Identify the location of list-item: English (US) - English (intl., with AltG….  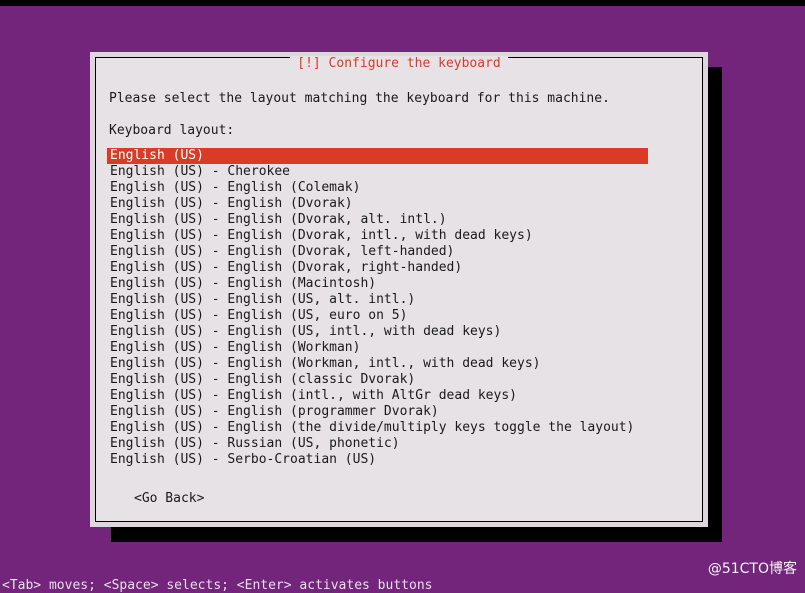
(402, 396).